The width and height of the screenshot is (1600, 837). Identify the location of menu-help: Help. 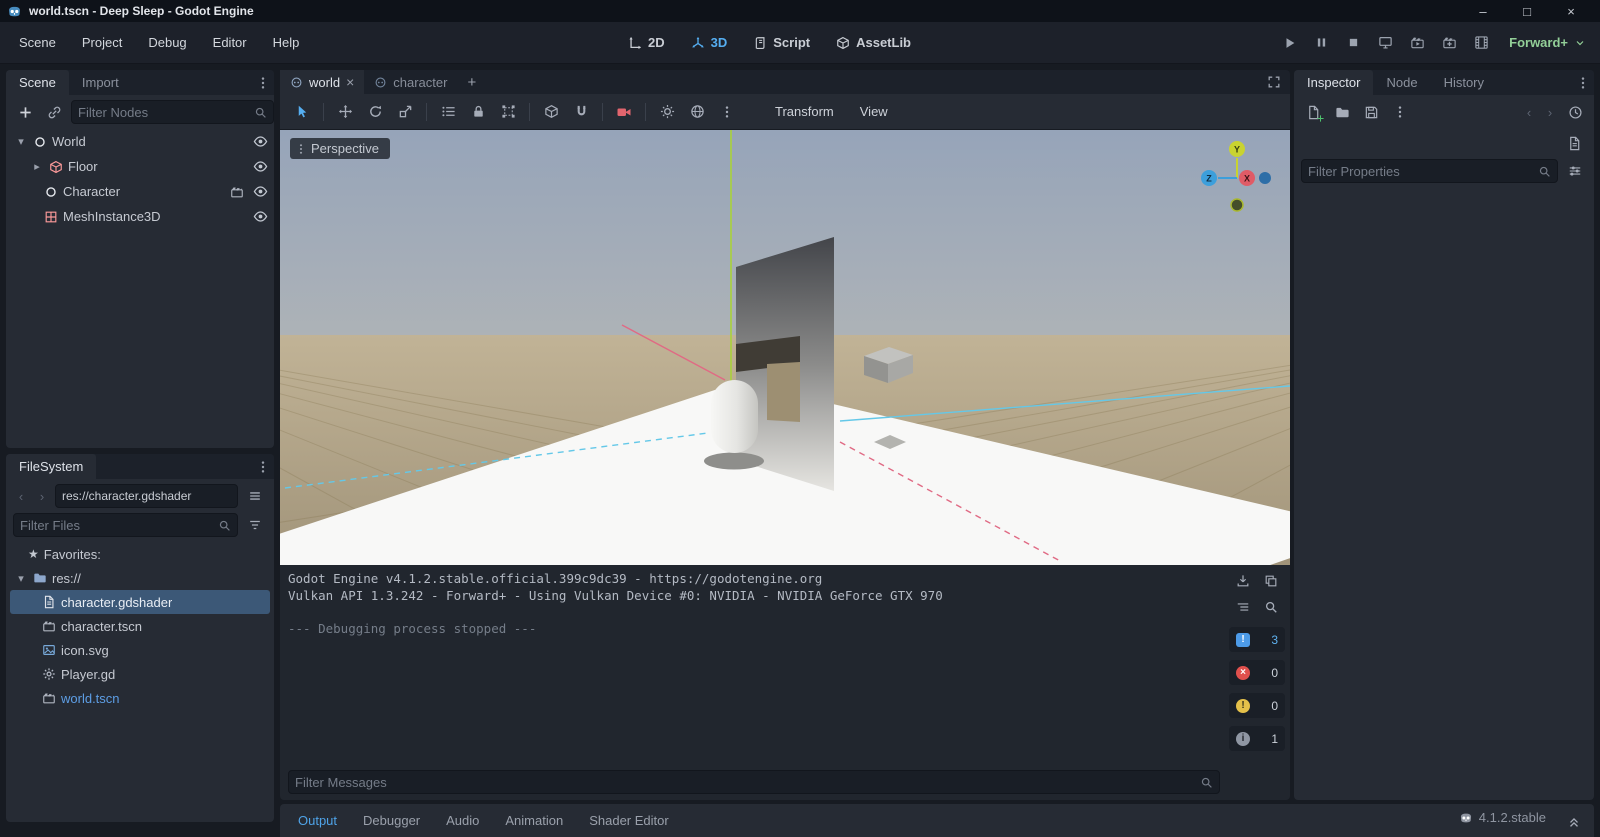
(286, 42).